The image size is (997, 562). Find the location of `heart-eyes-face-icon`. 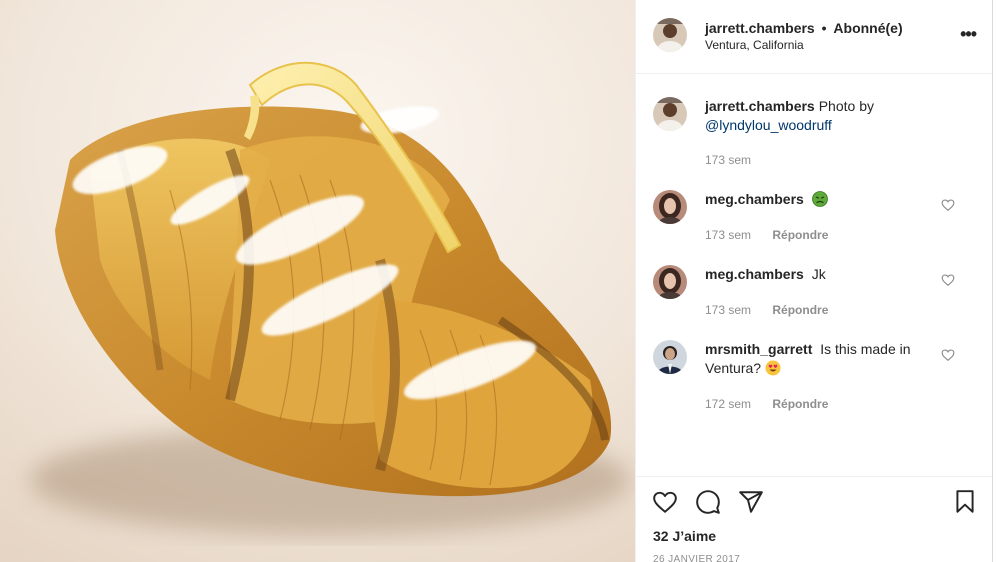

heart-eyes-face-icon is located at coordinates (773, 368).